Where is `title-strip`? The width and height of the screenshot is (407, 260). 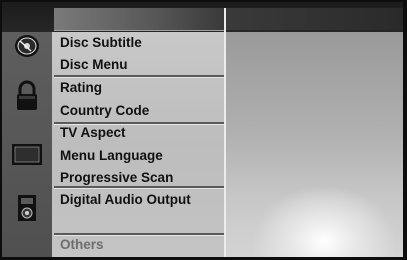
title-strip is located at coordinates (139, 19).